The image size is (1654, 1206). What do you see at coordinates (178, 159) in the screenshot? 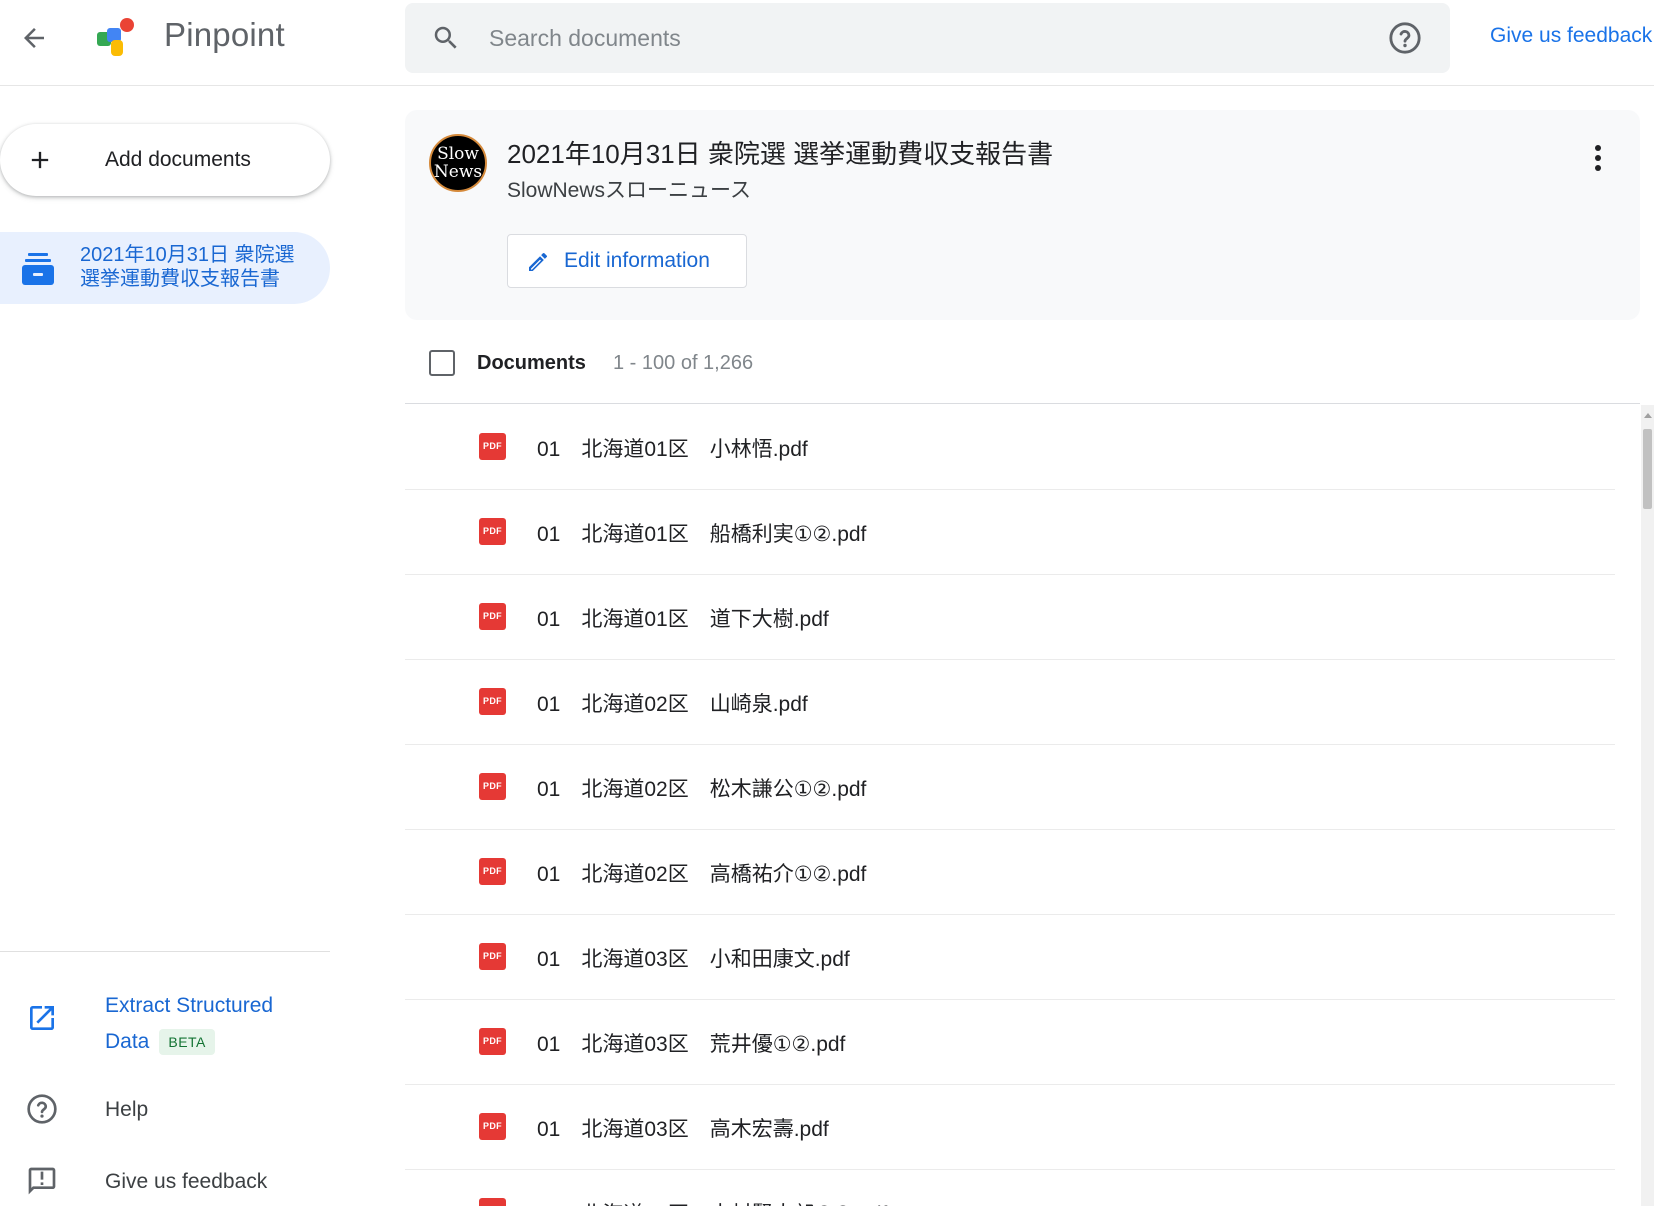
I see `add-documents-label: Add documents` at bounding box center [178, 159].